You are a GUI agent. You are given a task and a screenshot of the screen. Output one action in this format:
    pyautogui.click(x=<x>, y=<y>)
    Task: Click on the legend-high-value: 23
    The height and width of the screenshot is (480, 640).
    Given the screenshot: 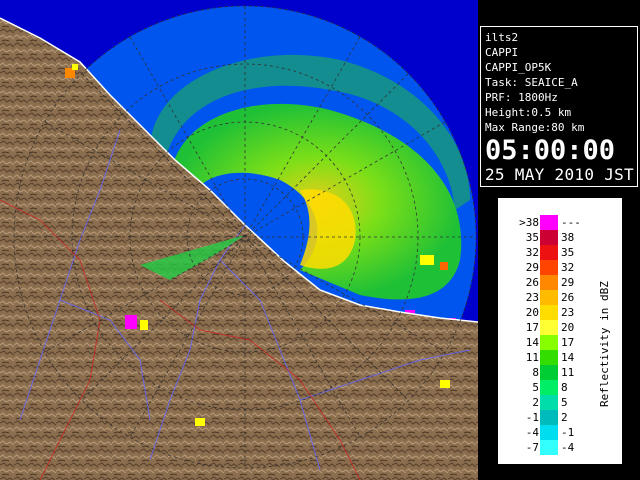 What is the action you would take?
    pyautogui.click(x=568, y=312)
    